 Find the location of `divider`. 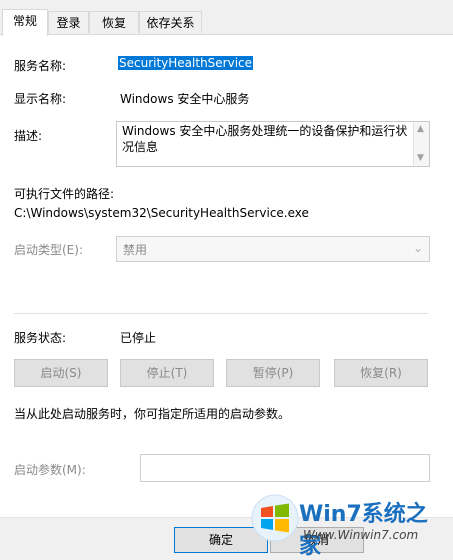

divider is located at coordinates (221, 313).